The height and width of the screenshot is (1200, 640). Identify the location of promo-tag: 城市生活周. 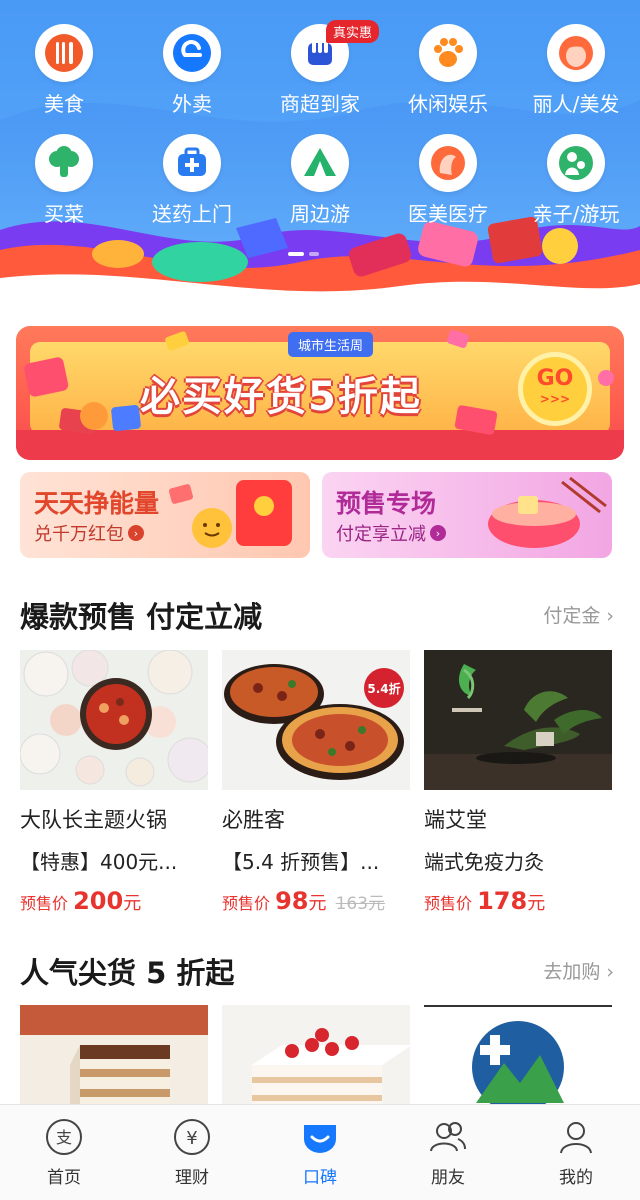
(331, 344).